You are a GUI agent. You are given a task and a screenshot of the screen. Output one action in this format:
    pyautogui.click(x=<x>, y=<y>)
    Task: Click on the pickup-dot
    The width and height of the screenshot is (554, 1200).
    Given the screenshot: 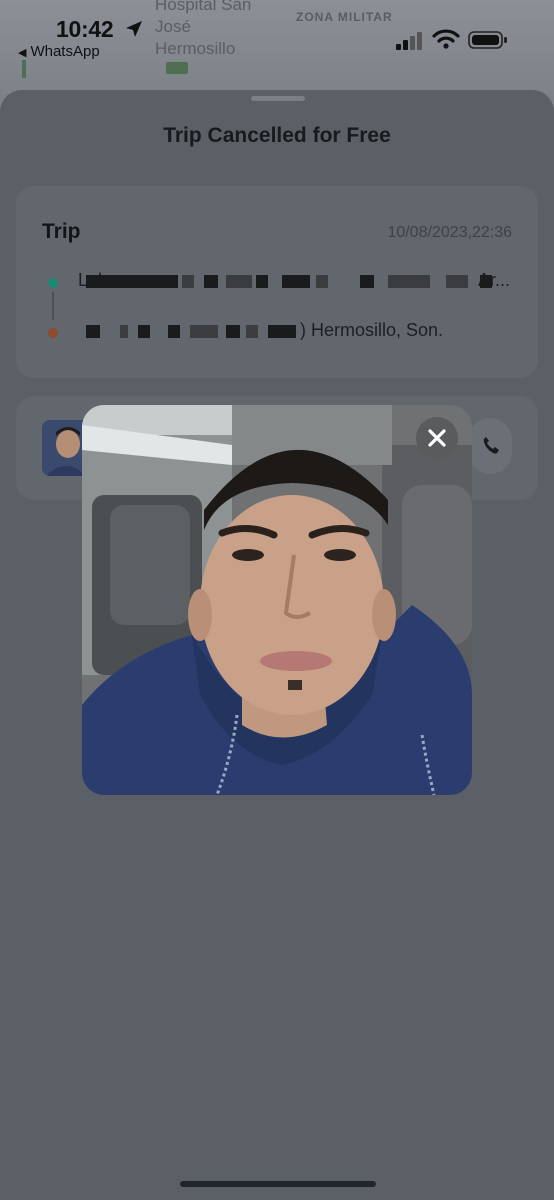 What is the action you would take?
    pyautogui.click(x=53, y=283)
    